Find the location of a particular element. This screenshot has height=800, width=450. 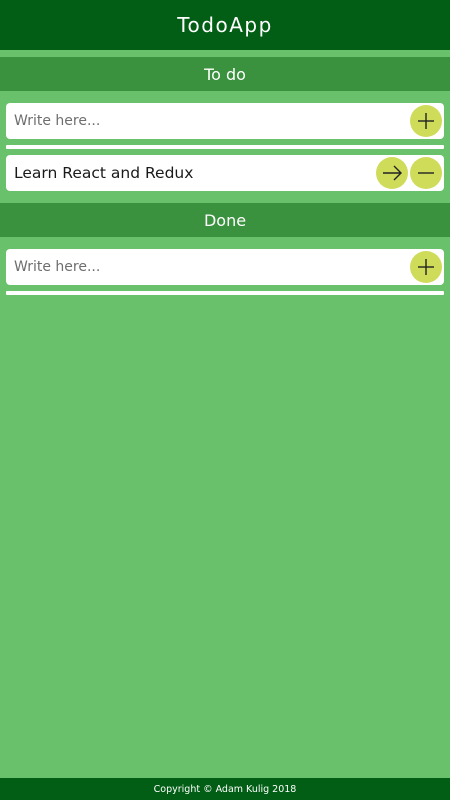

done-new-item-row is located at coordinates (225, 267).